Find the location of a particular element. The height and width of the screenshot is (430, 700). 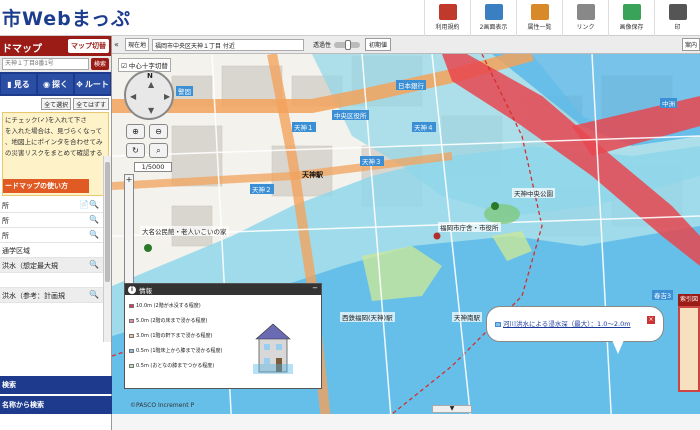

help-line: 、地図上にポインタを合わせてみ is located at coordinates (54, 142).